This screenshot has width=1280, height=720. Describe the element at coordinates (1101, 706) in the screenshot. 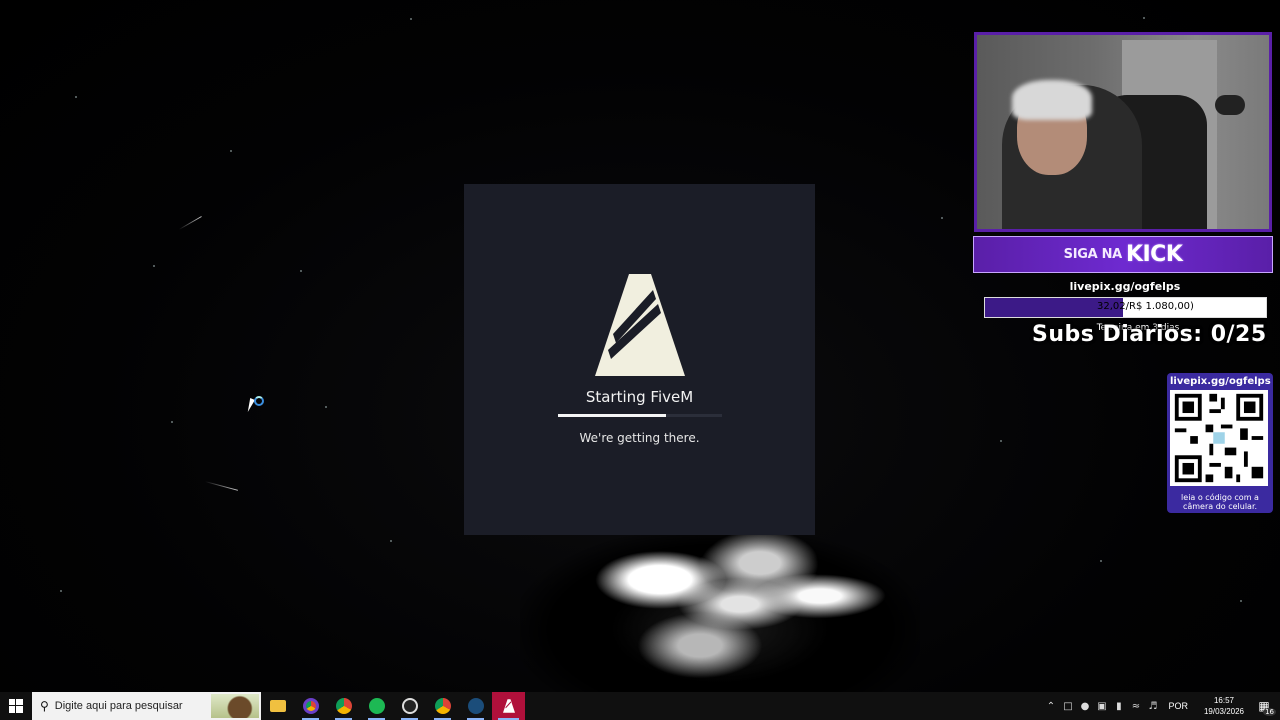

I see `display-icon: ▣` at that location.